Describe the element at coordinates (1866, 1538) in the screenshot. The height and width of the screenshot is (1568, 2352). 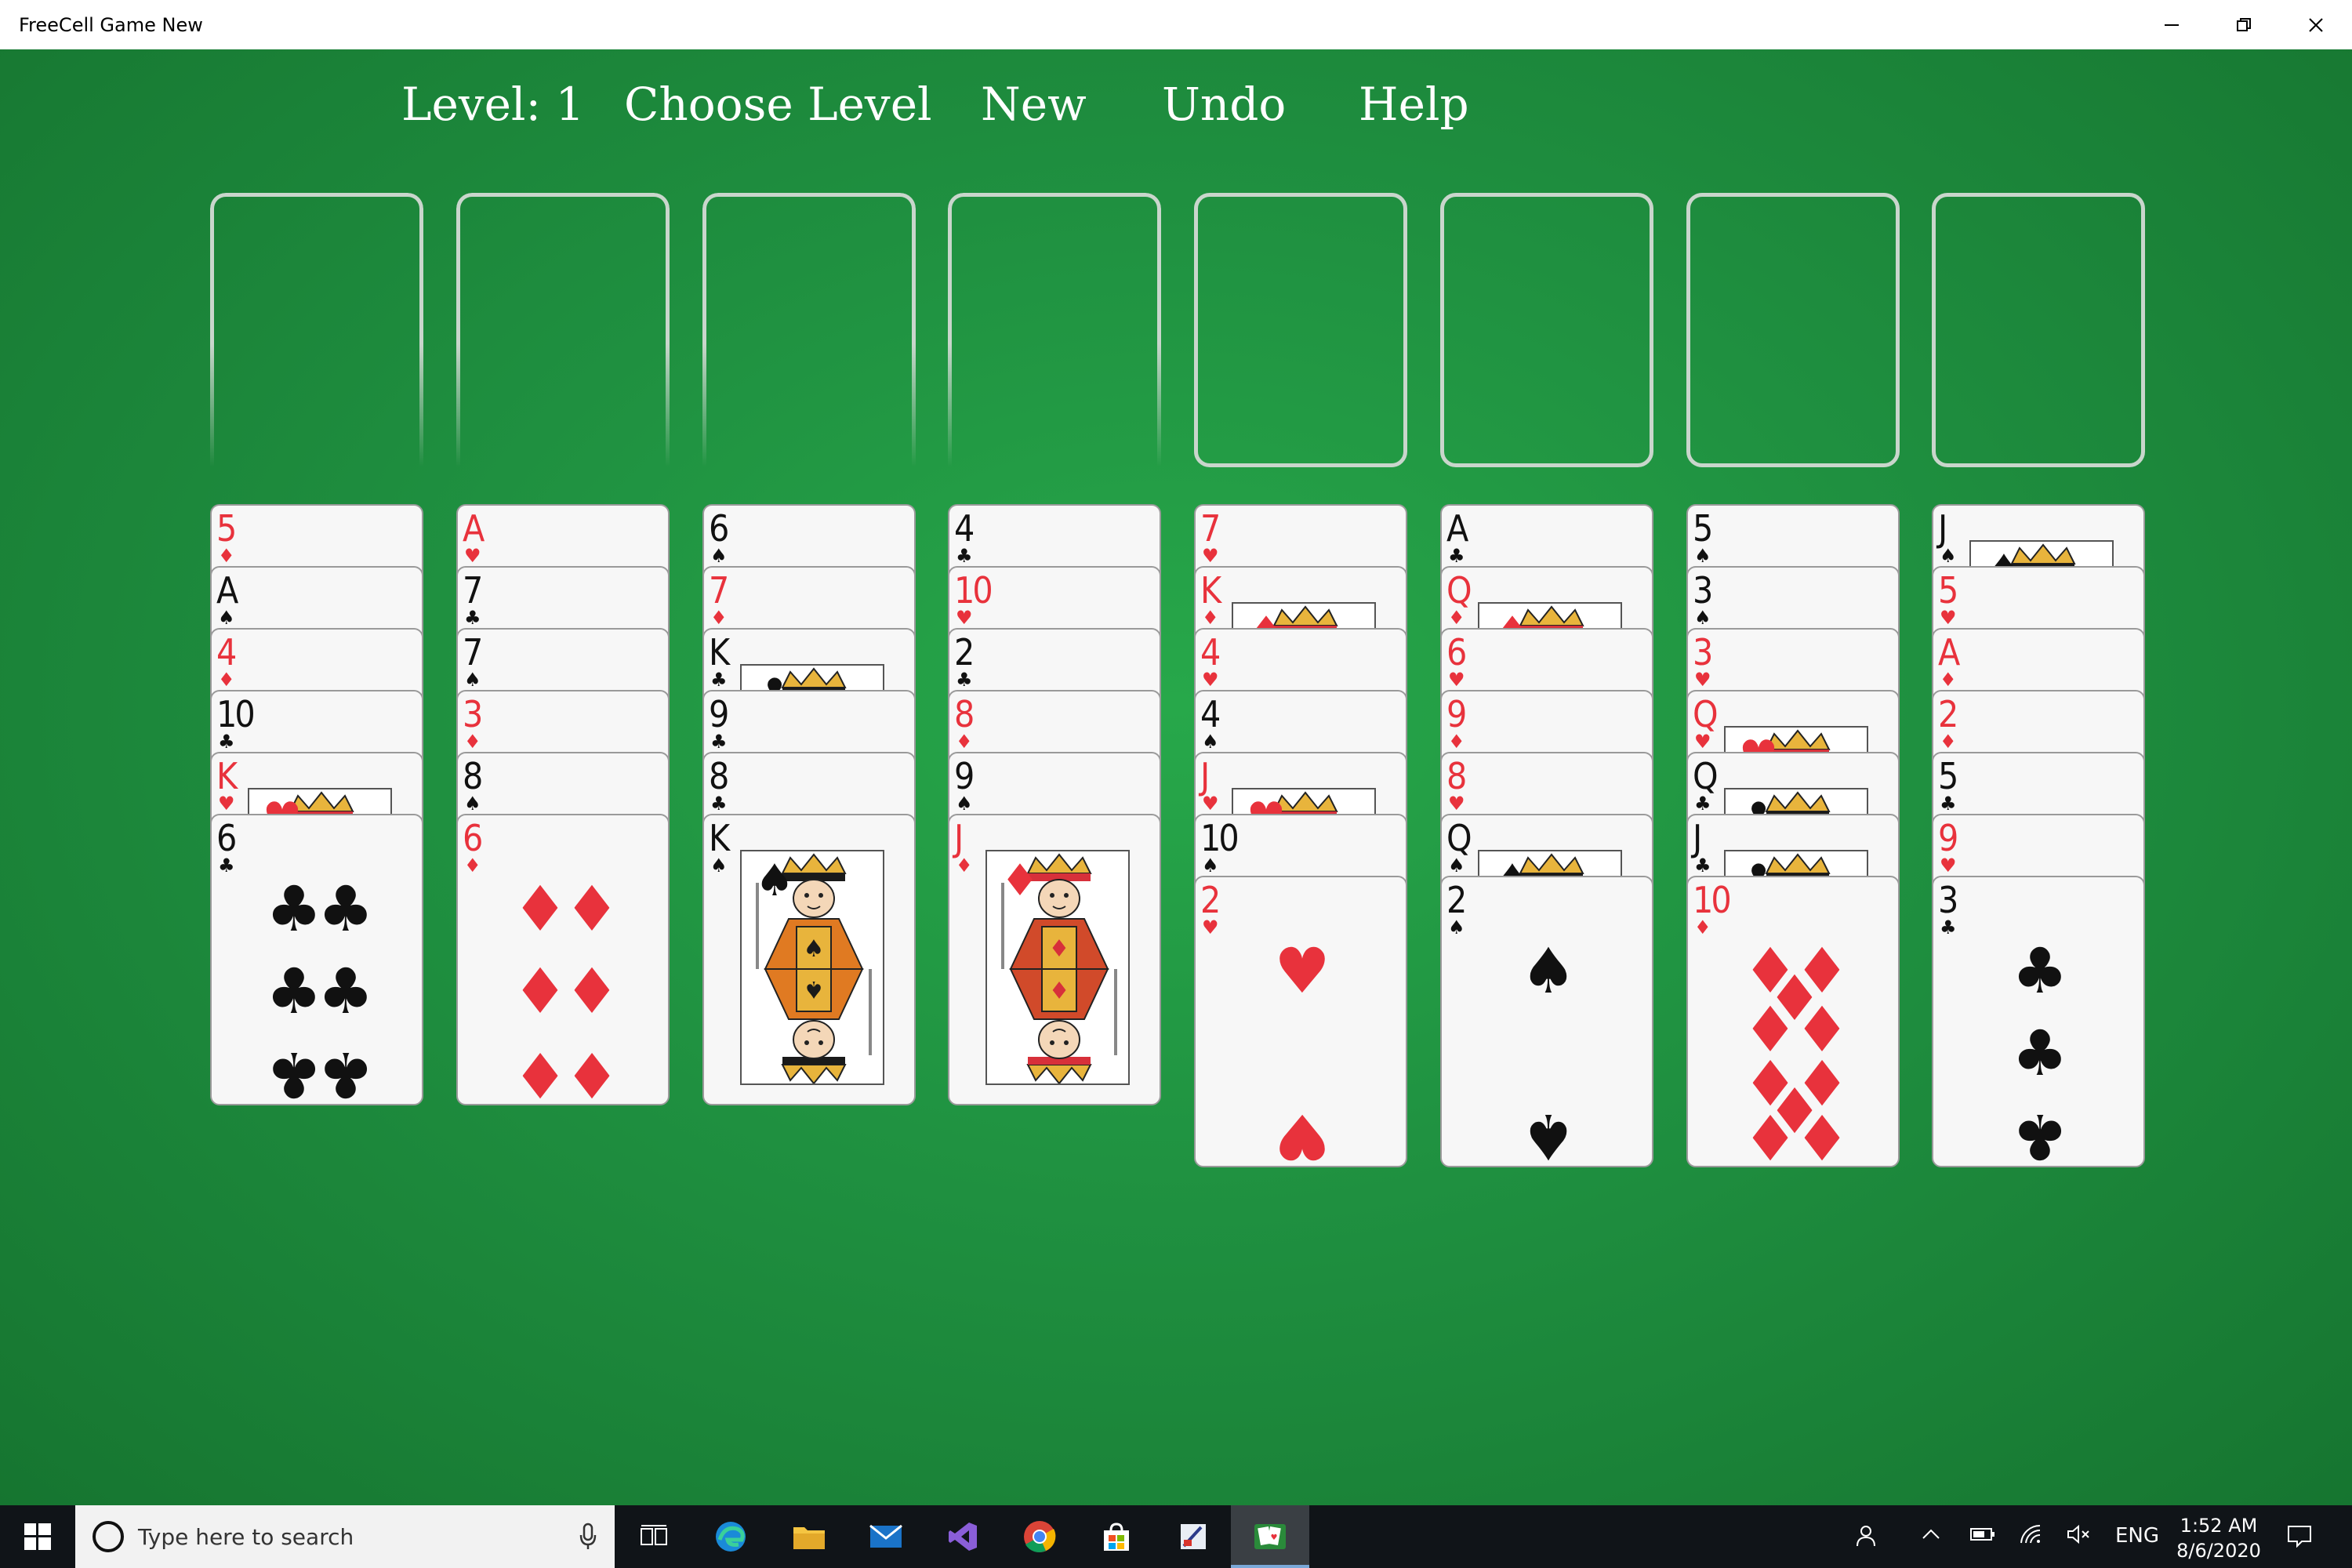
I see `people-icon` at that location.